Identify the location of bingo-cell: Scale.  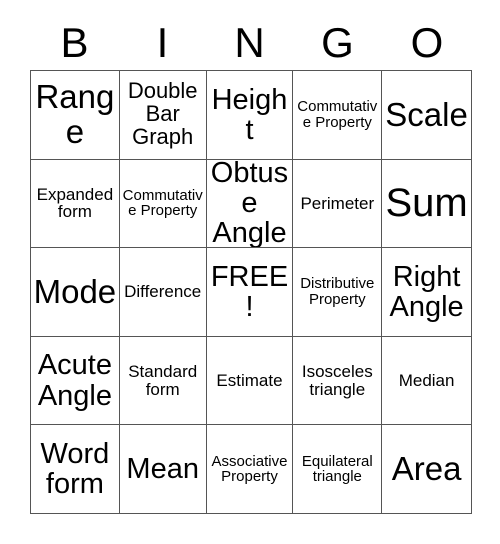
(427, 115).